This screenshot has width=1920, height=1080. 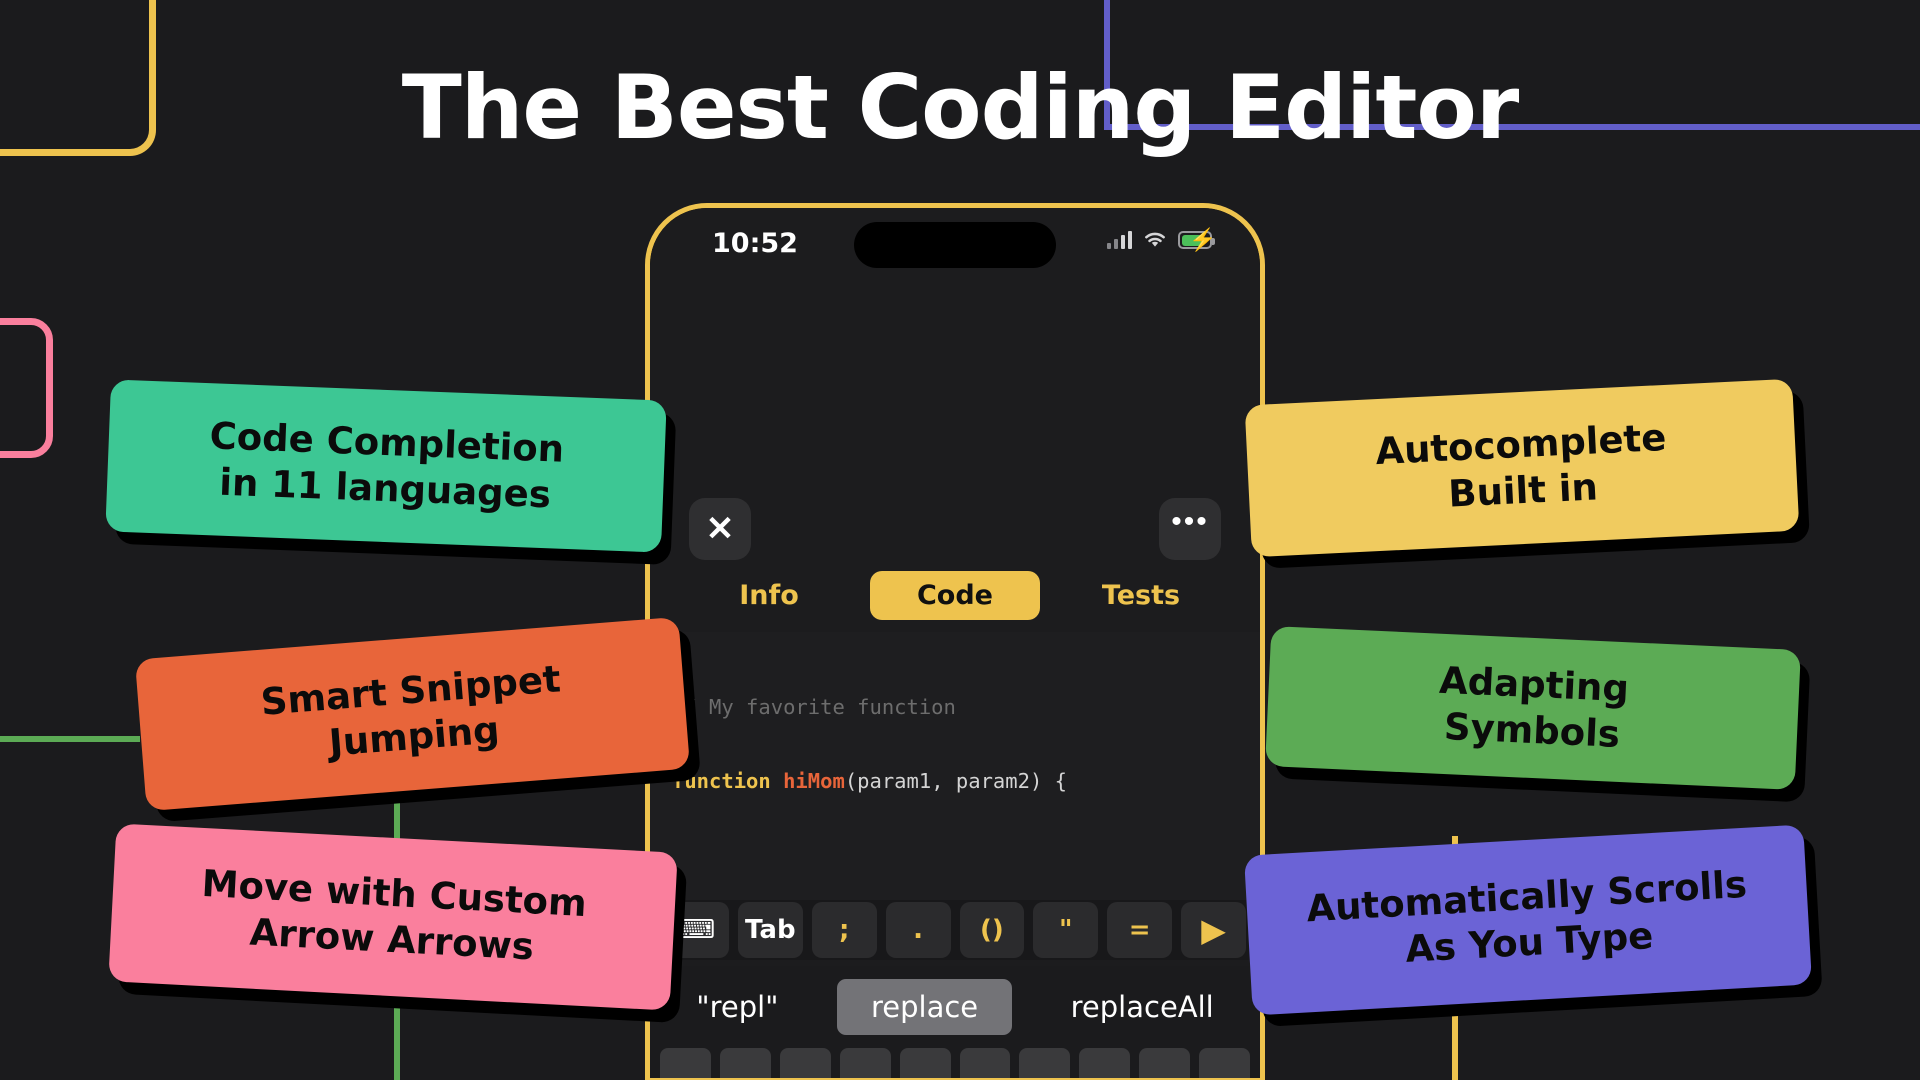 What do you see at coordinates (720, 529) in the screenshot?
I see `close-icon: ✕` at bounding box center [720, 529].